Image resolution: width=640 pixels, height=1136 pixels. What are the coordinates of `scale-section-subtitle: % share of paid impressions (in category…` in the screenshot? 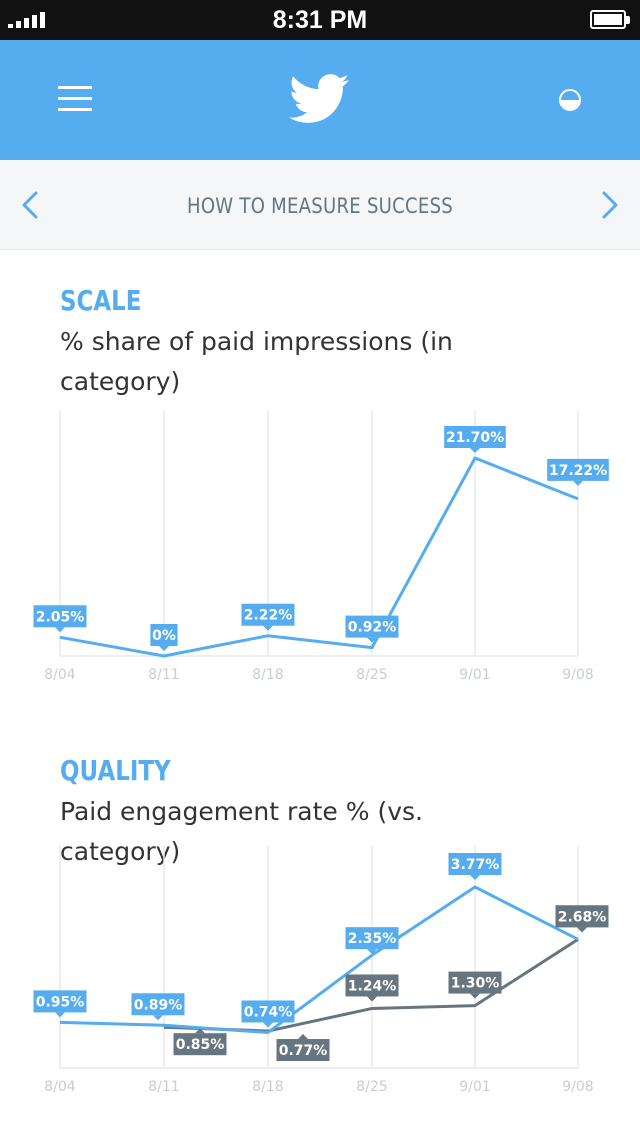 It's located at (256, 361).